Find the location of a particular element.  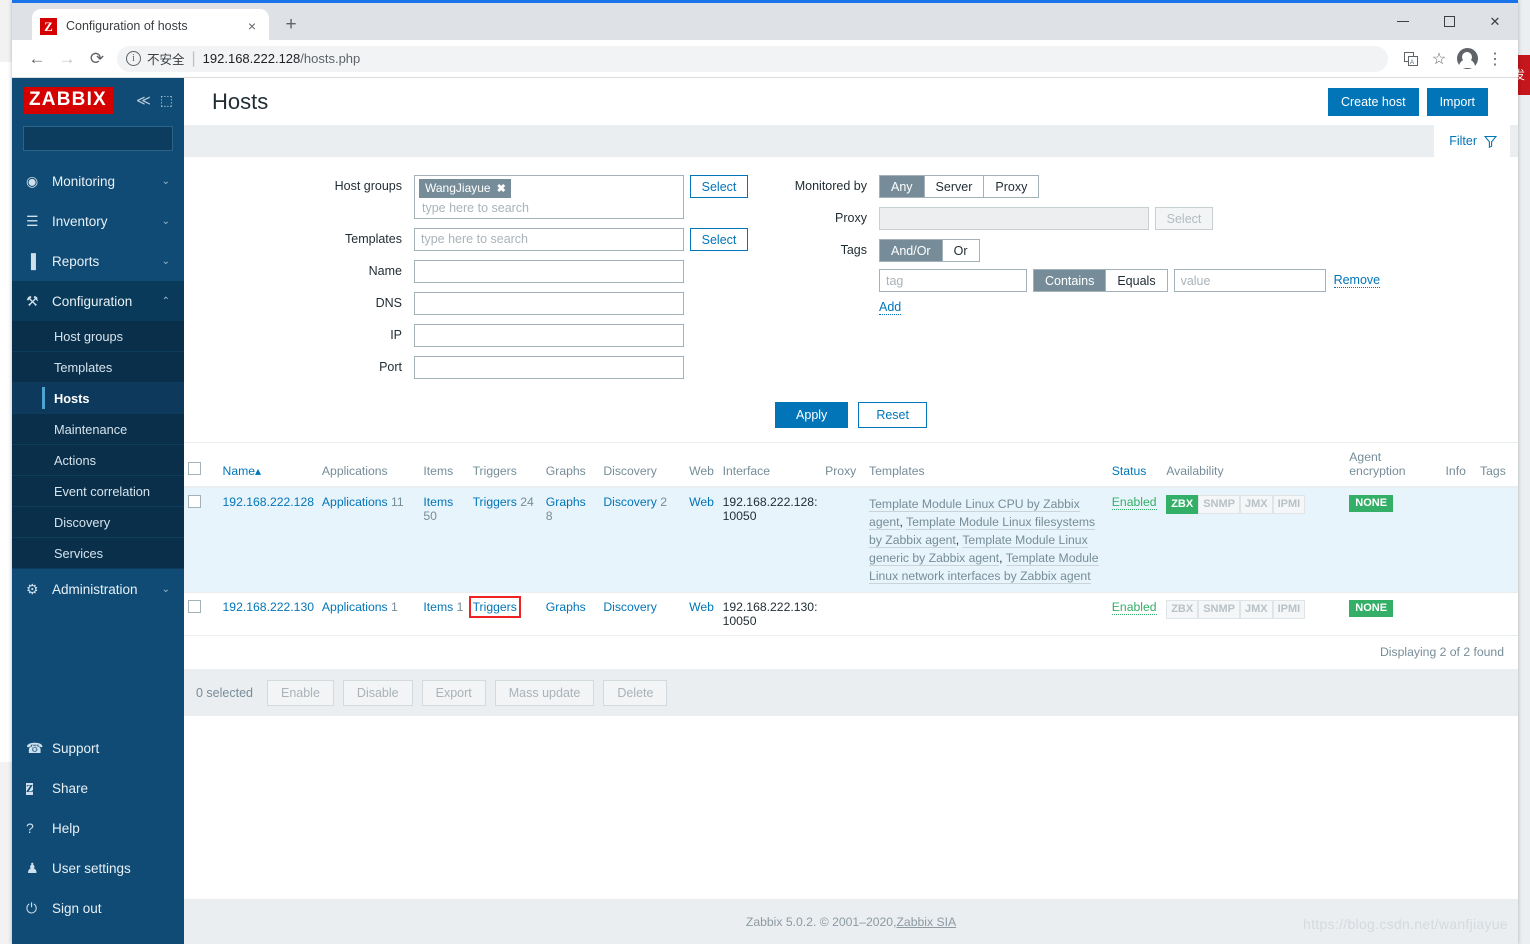

host-groups-placeholder: type here to search is located at coordinates (549, 206).